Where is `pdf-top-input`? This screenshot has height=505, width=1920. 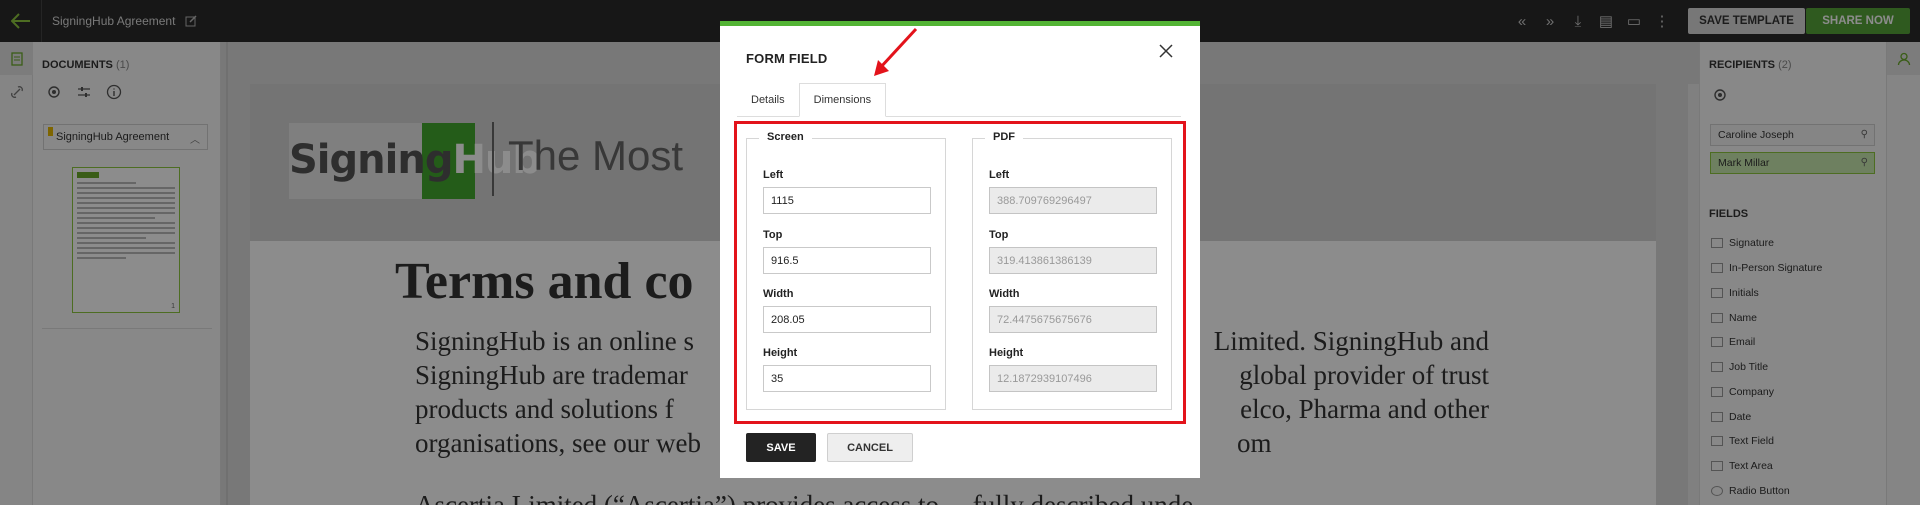 pdf-top-input is located at coordinates (1073, 260).